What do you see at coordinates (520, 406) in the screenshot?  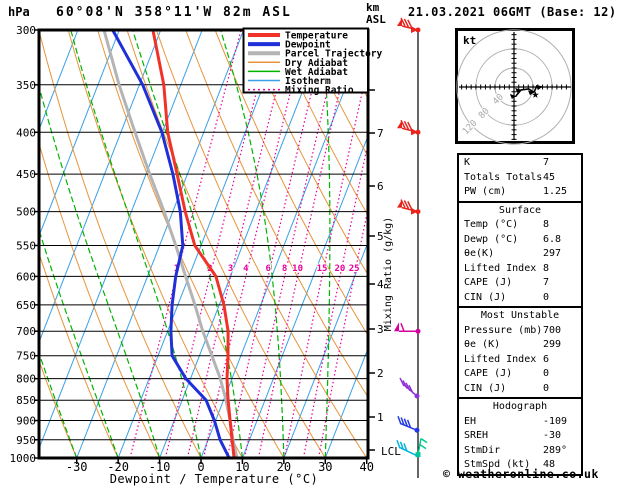 I see `section-title: Hodograph` at bounding box center [520, 406].